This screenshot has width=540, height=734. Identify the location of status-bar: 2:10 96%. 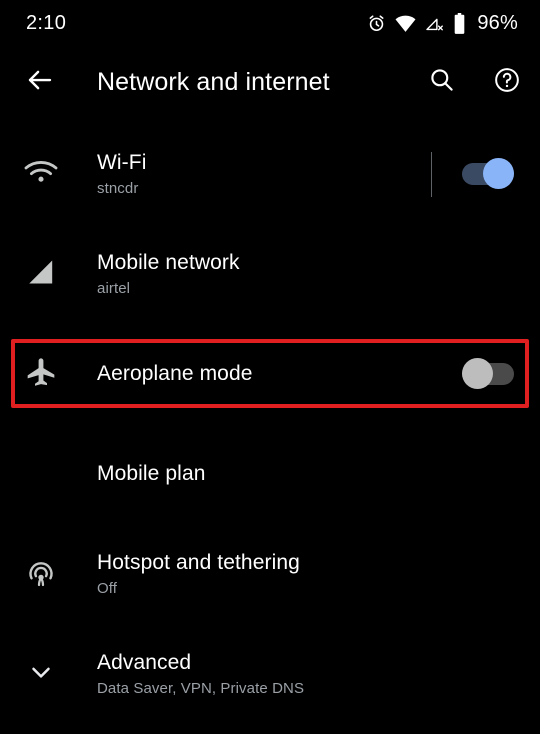
(270, 23).